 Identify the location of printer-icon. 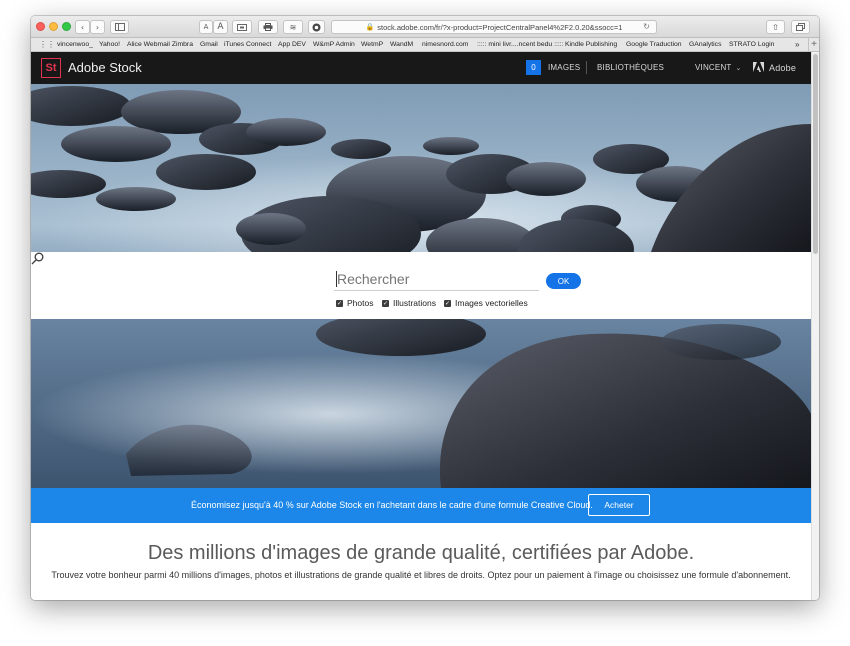
(268, 27).